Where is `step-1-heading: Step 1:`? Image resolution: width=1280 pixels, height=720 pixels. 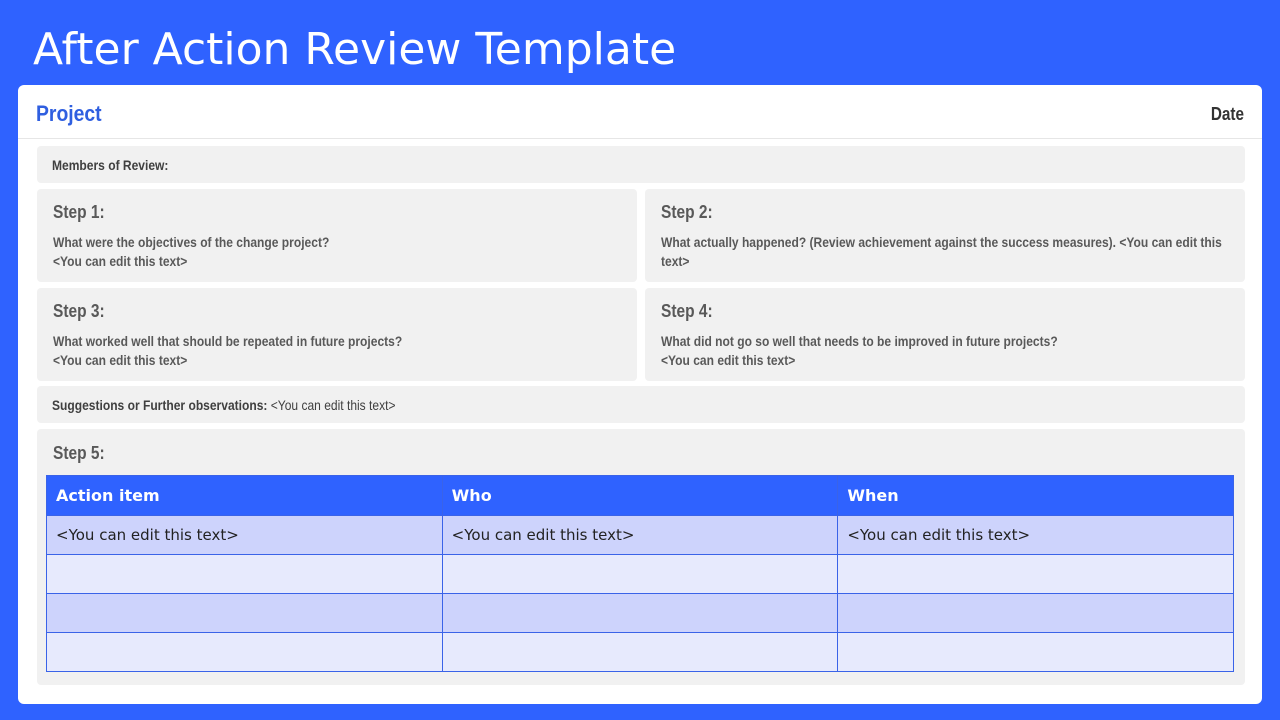
step-1-heading: Step 1: is located at coordinates (79, 212).